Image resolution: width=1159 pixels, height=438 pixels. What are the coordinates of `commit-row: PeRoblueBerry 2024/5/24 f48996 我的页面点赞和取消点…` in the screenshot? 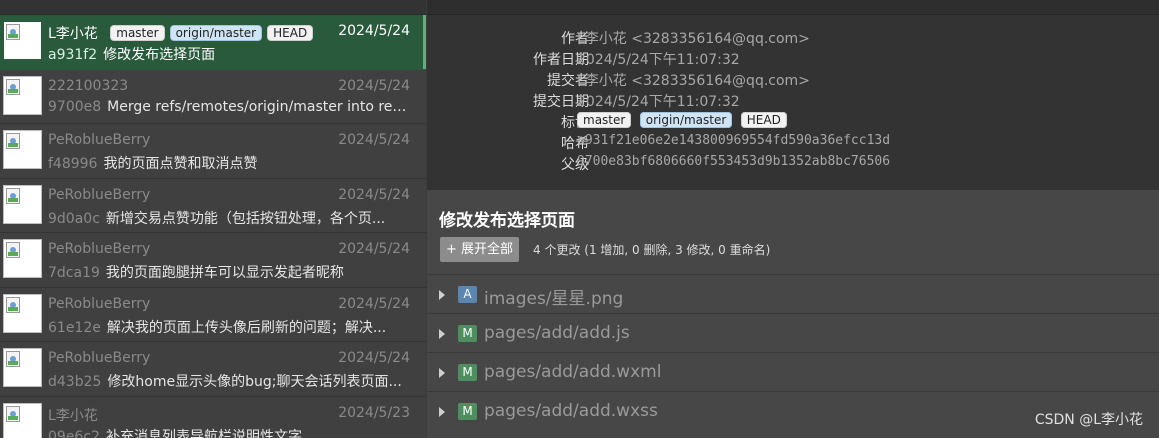 It's located at (213, 151).